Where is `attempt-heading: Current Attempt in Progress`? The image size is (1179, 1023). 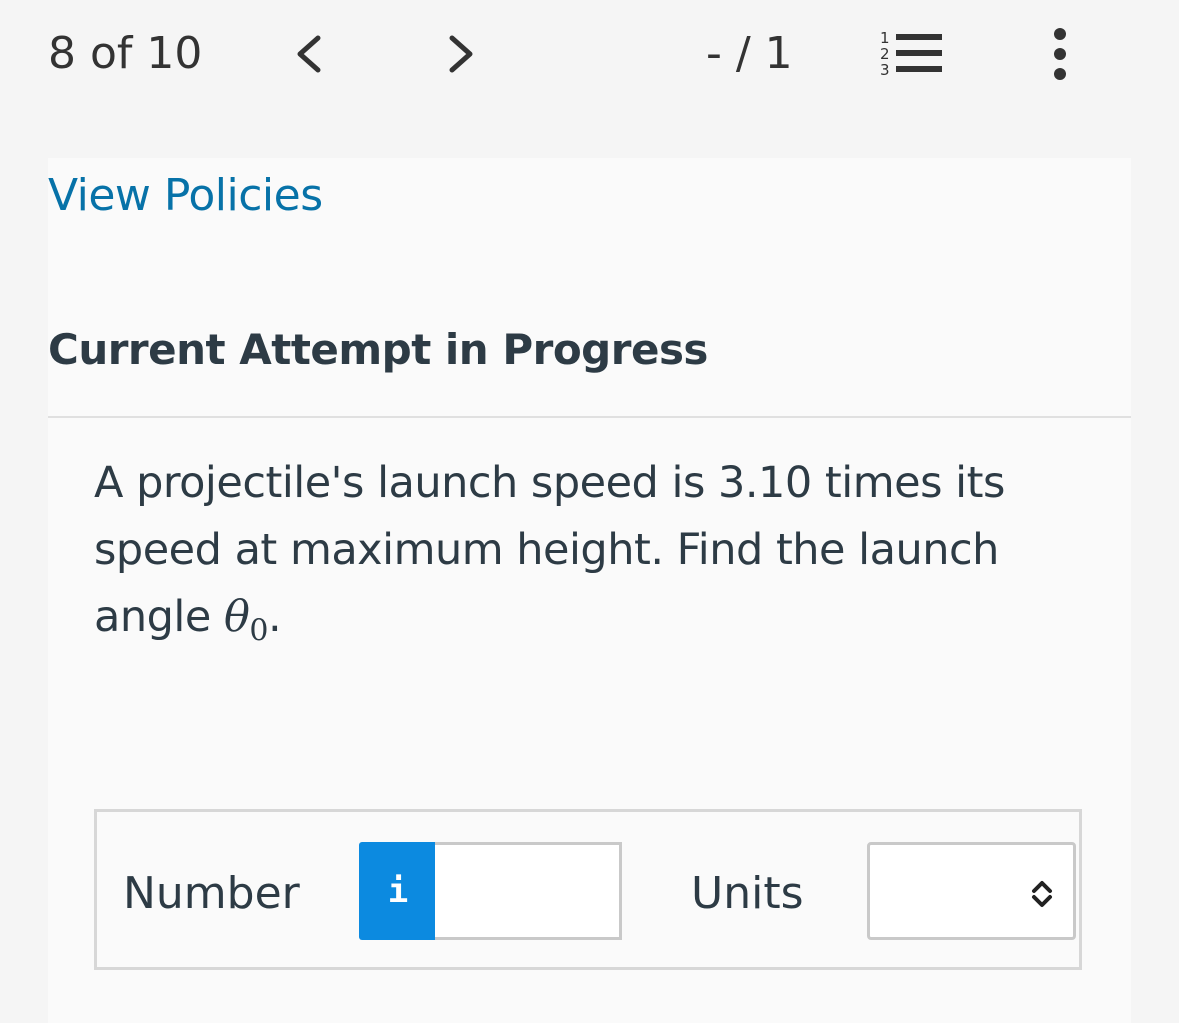 attempt-heading: Current Attempt in Progress is located at coordinates (378, 349).